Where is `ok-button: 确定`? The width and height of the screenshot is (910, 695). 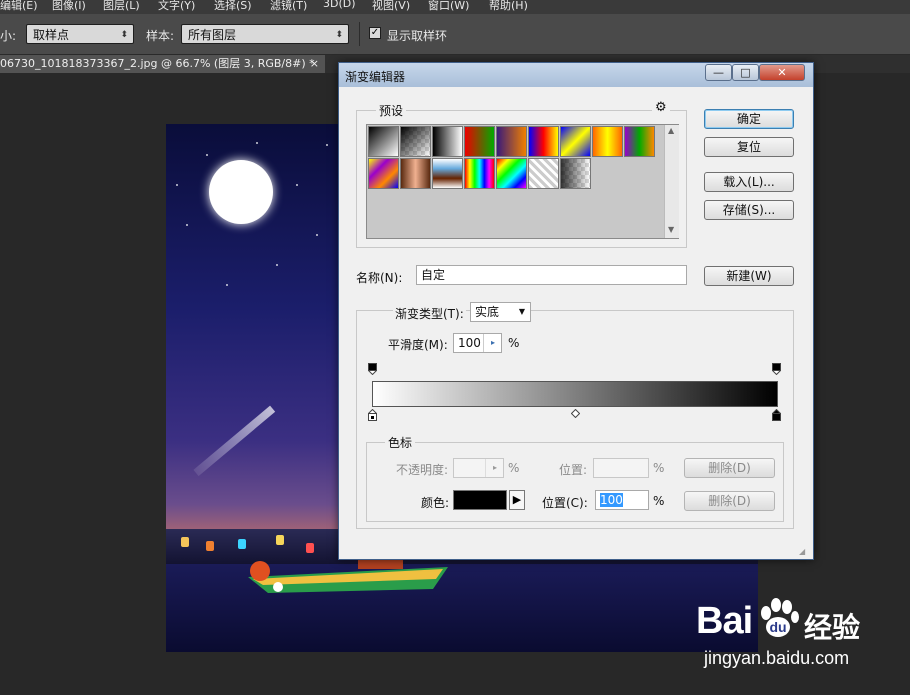
ok-button: 确定 is located at coordinates (749, 119).